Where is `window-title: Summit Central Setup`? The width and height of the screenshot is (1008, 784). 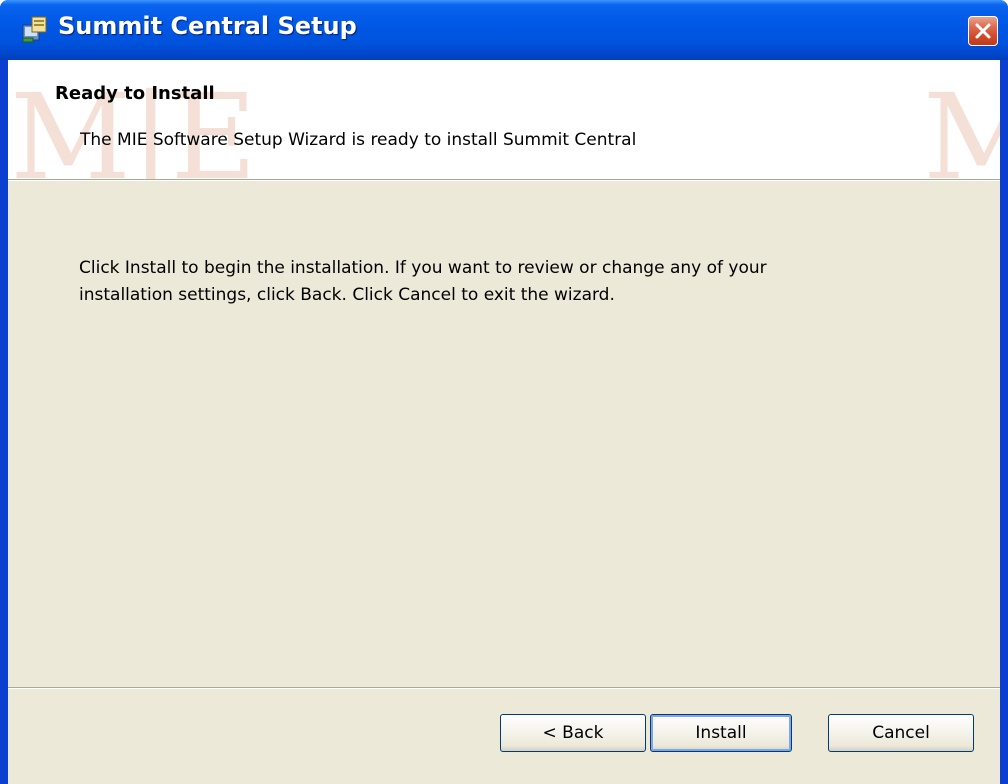
window-title: Summit Central Setup is located at coordinates (207, 26).